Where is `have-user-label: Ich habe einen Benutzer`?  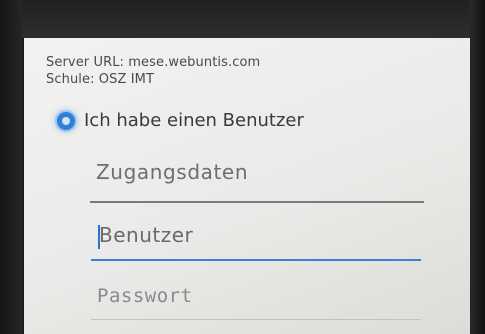
have-user-label: Ich habe einen Benutzer is located at coordinates (194, 120).